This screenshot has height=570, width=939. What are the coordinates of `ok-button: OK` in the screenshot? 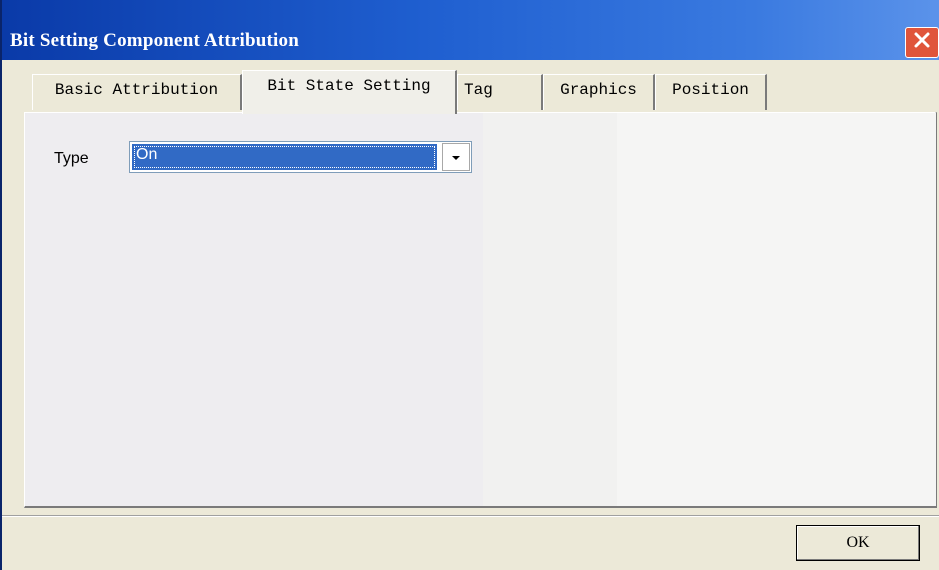 It's located at (858, 543).